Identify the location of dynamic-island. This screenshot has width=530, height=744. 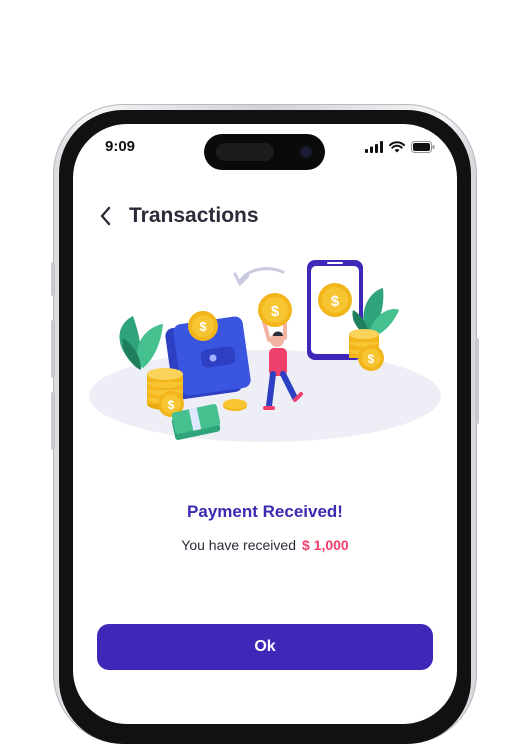
(264, 152).